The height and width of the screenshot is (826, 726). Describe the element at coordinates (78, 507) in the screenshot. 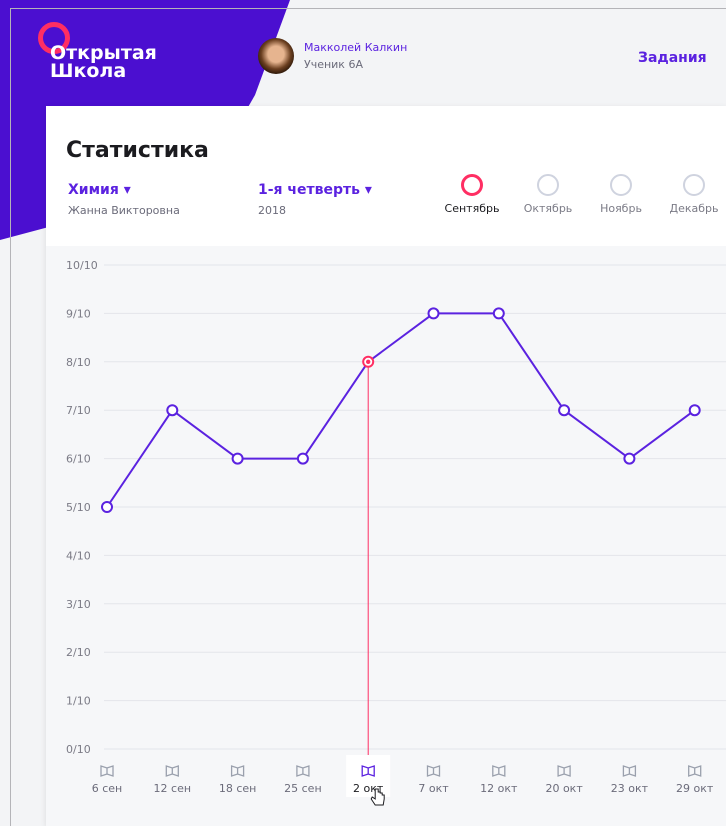

I see `y-tick-label: 5/10` at that location.